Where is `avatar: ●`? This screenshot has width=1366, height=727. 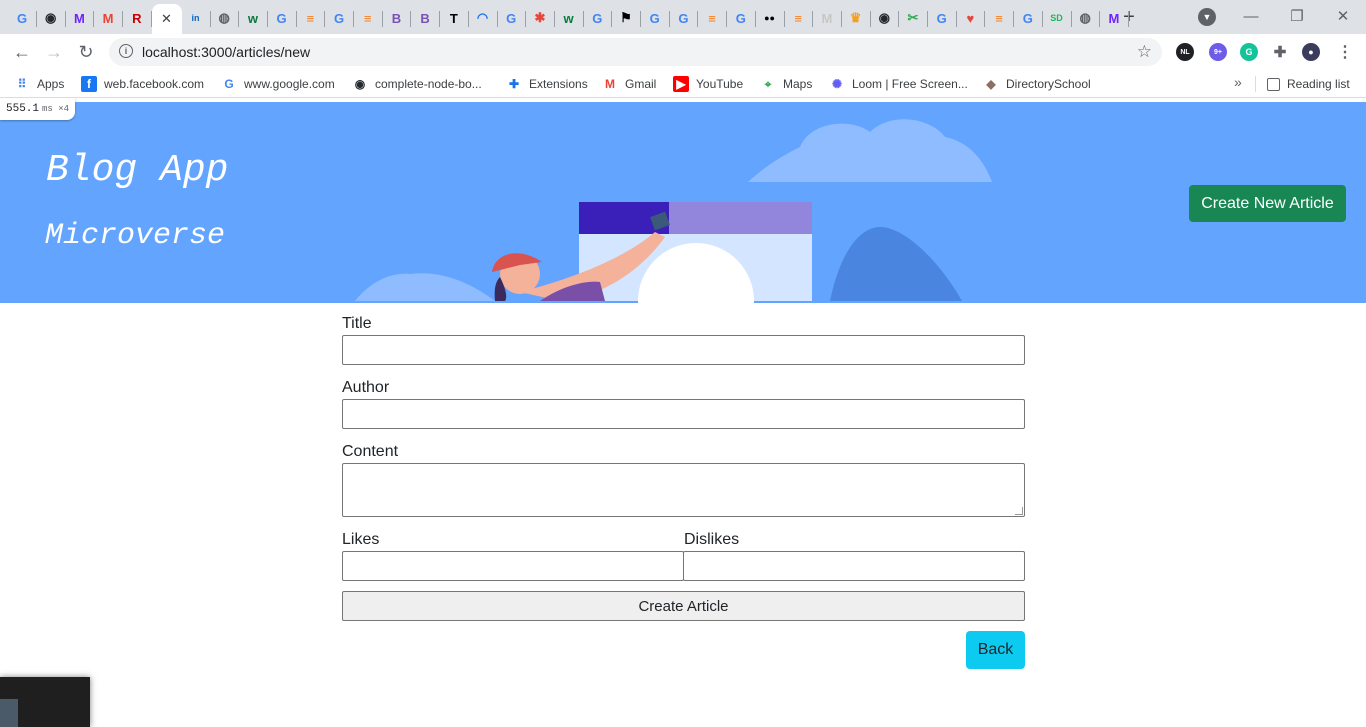
avatar: ● is located at coordinates (1311, 52).